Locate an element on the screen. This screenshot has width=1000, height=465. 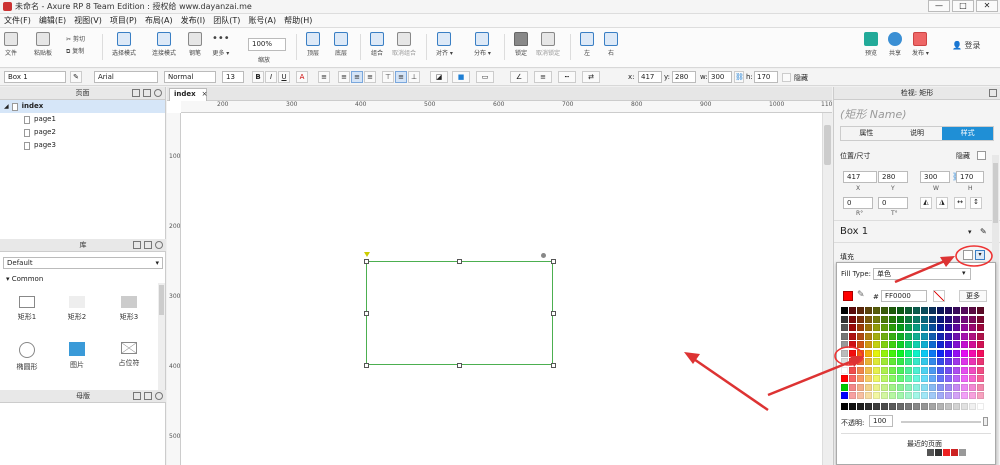
add-folder-icon is located at coordinates (148, 396).